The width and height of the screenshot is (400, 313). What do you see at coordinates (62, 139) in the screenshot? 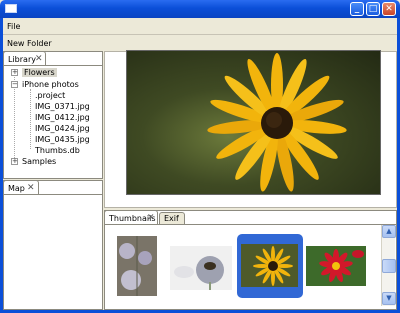
I see `tree-item-file: IMG_0435.jpg` at bounding box center [62, 139].